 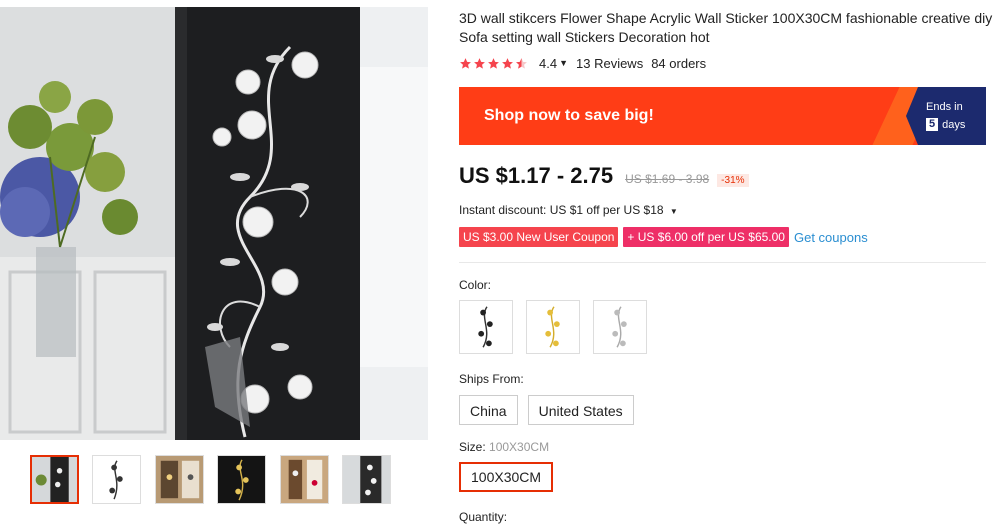 I want to click on get-coupons-link: Get coupons, so click(x=831, y=237).